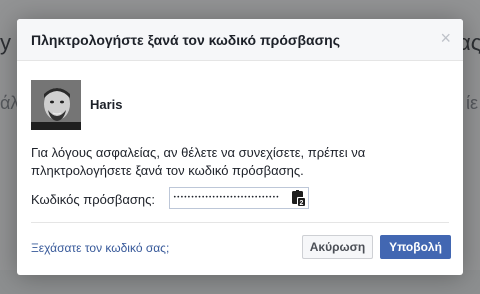 The image size is (480, 294). What do you see at coordinates (239, 198) in the screenshot?
I see `password-input: ••••••••••••••••••••••••••••••` at bounding box center [239, 198].